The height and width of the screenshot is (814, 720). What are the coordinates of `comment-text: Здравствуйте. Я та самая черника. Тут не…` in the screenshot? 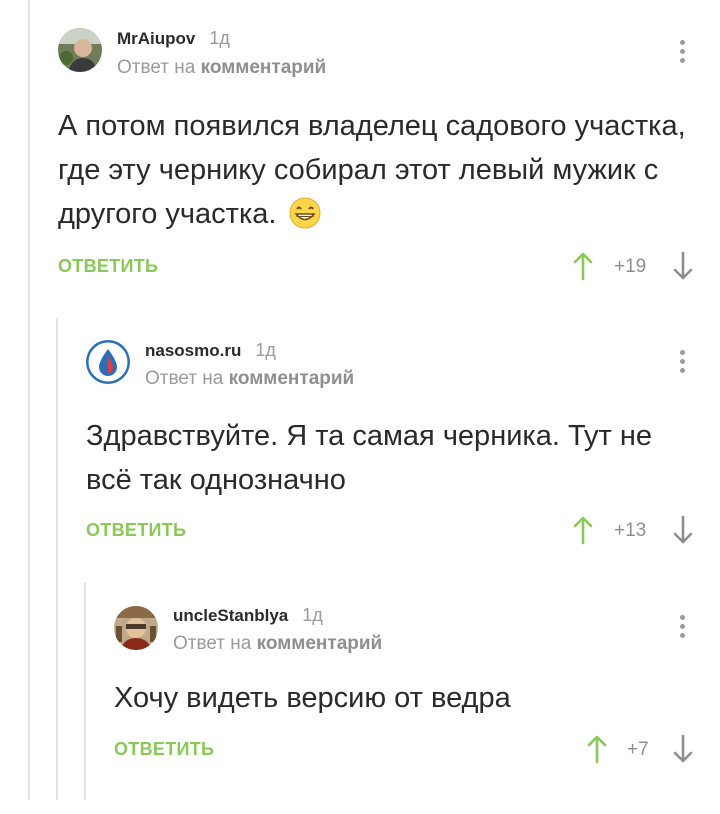 It's located at (369, 458).